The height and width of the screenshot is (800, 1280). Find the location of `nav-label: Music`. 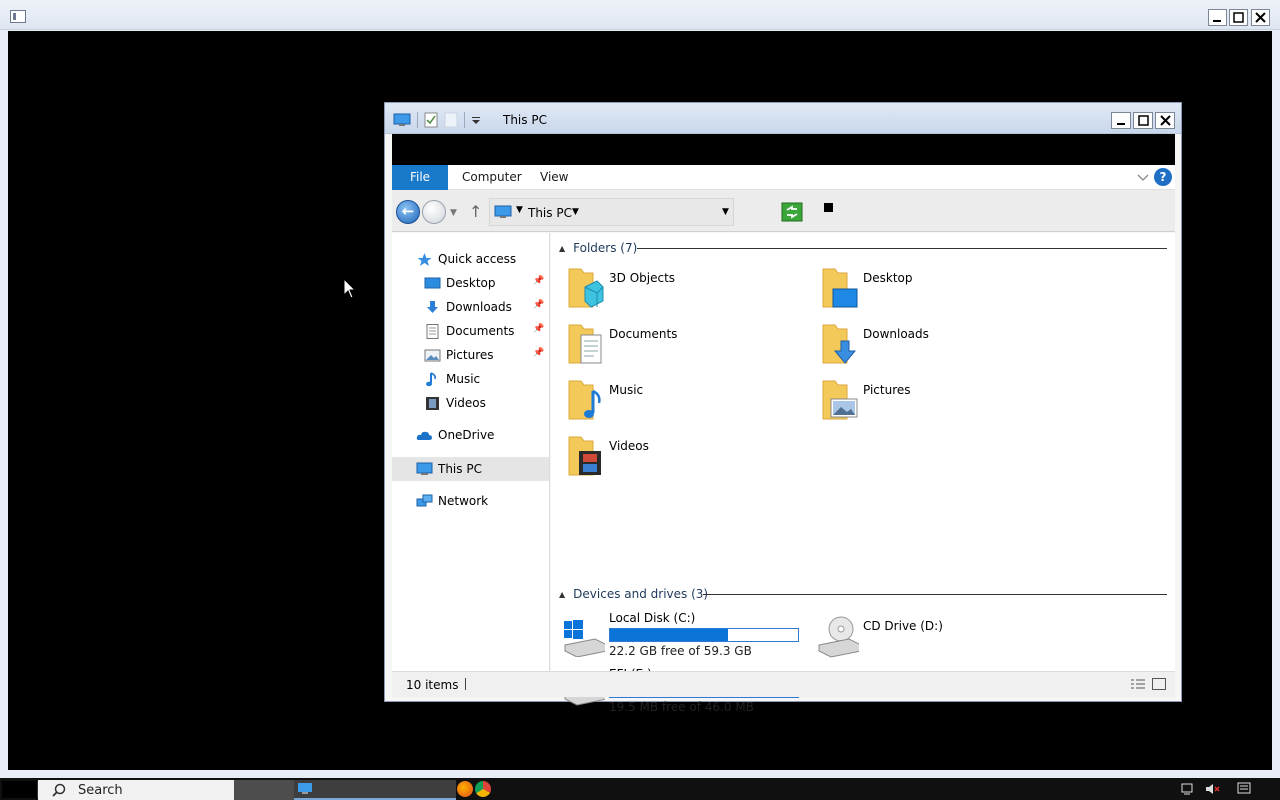

nav-label: Music is located at coordinates (463, 379).